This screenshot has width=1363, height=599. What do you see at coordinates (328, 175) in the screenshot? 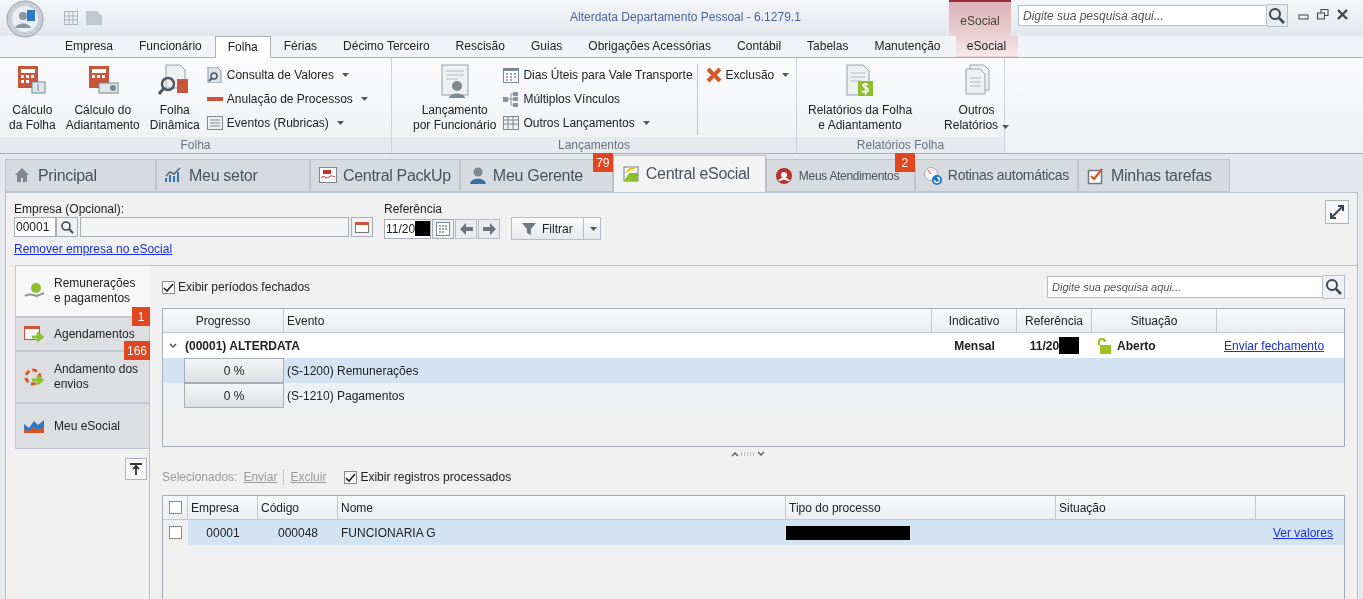
I see `logo-icon` at bounding box center [328, 175].